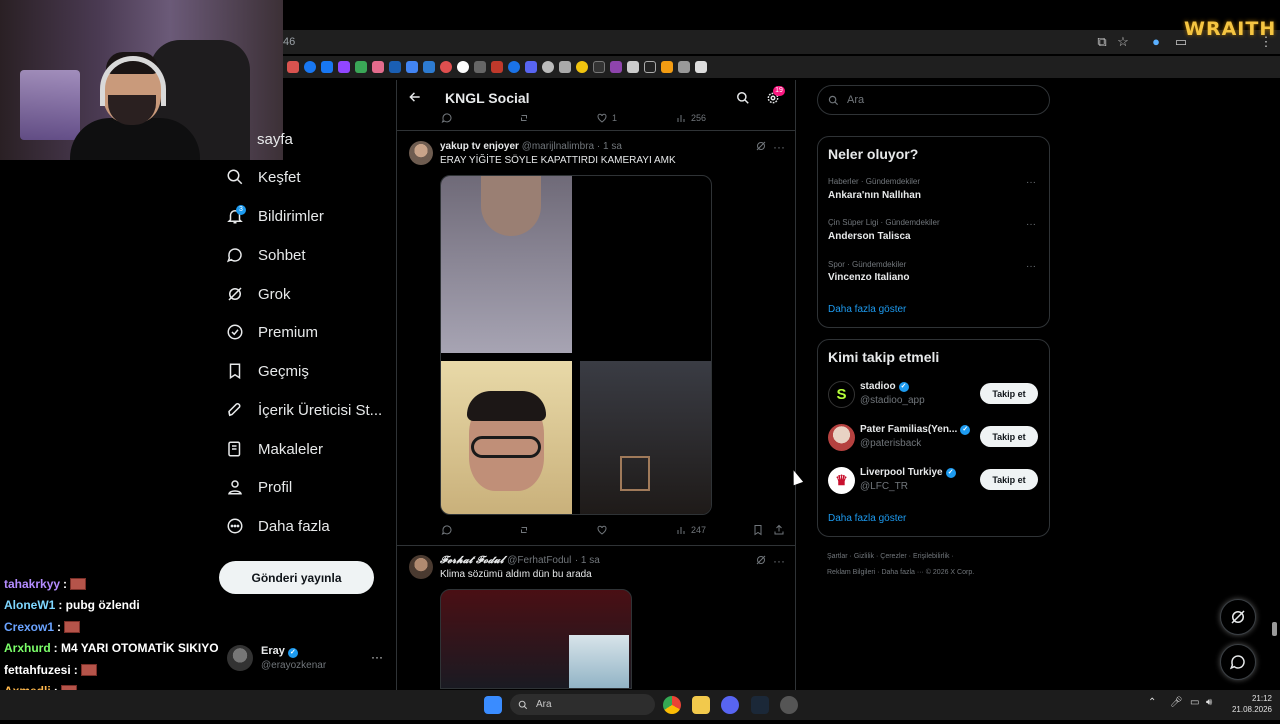 The width and height of the screenshot is (1280, 724). Describe the element at coordinates (1152, 702) in the screenshot. I see `tray-chevron-icon: ⌃` at that location.